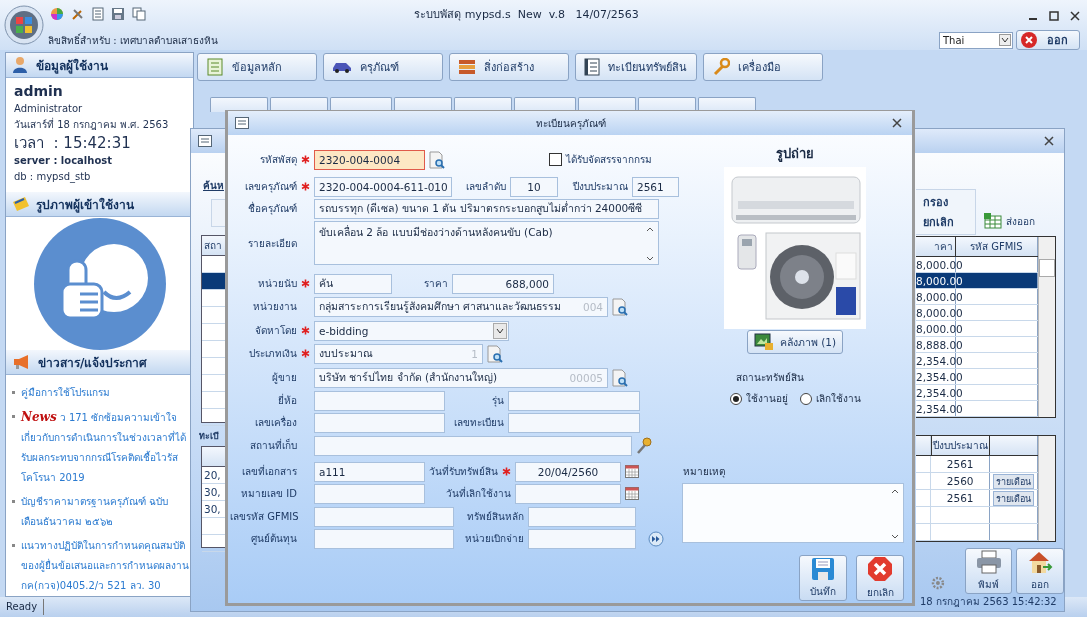 The width and height of the screenshot is (1087, 617). What do you see at coordinates (85, 205) in the screenshot?
I see `panel-title: รูปภาพผู้เข้าใช้งาน` at bounding box center [85, 205].